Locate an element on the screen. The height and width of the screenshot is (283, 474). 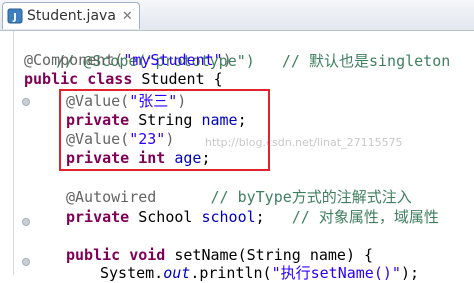
code-line-9: private School school; // 对象属性，域属性 is located at coordinates (252, 217).